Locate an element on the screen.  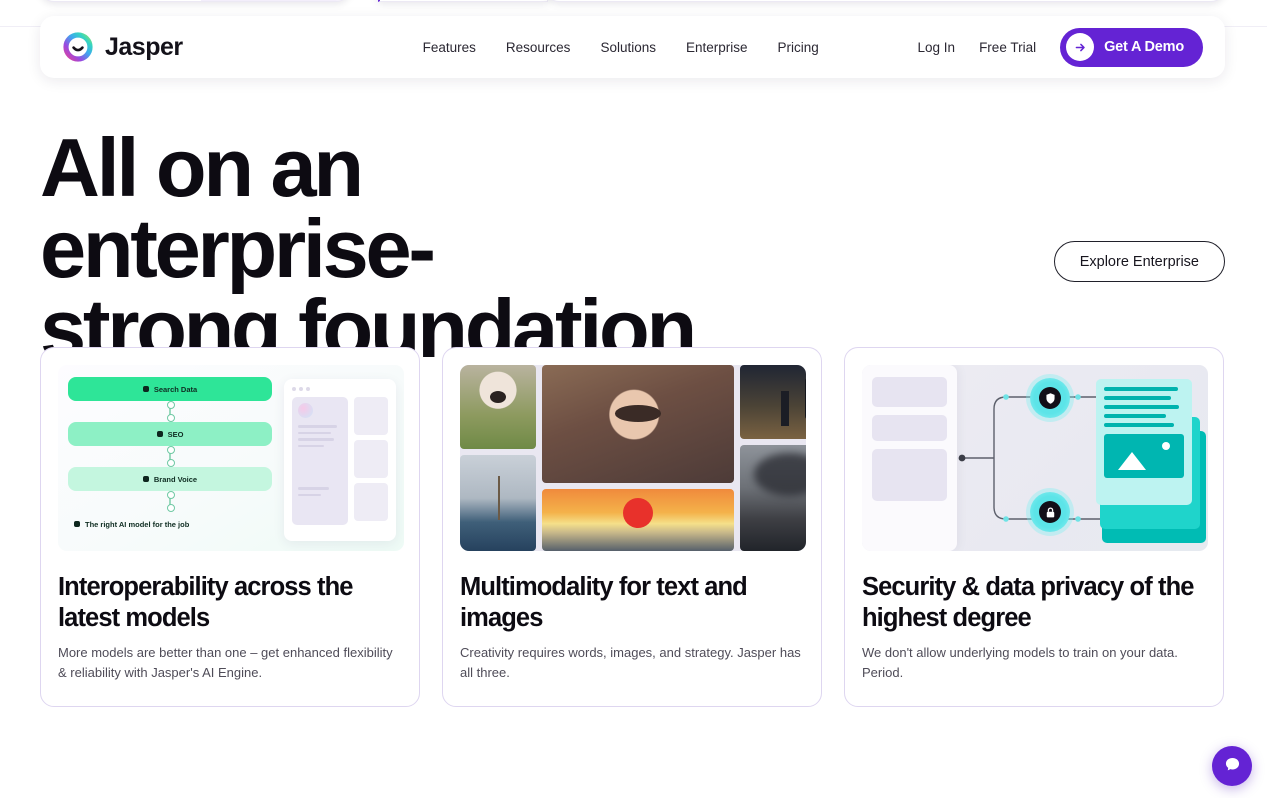
jasper-smile-ring-logo-icon is located at coordinates (78, 47).